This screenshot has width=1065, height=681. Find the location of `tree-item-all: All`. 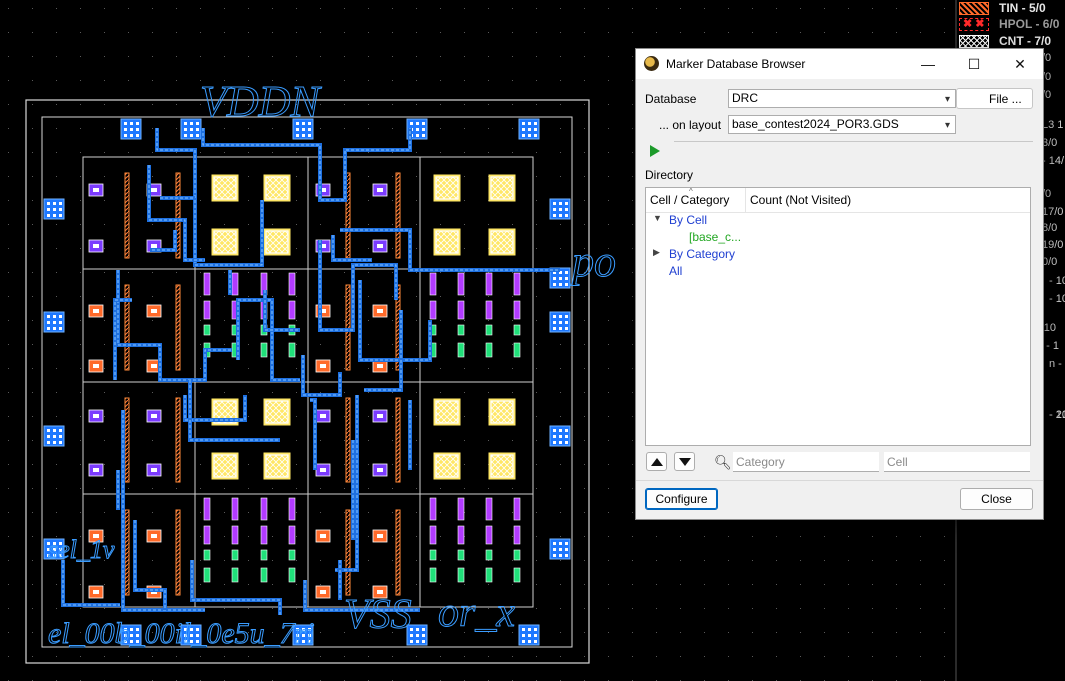

tree-item-all: All is located at coordinates (675, 271).